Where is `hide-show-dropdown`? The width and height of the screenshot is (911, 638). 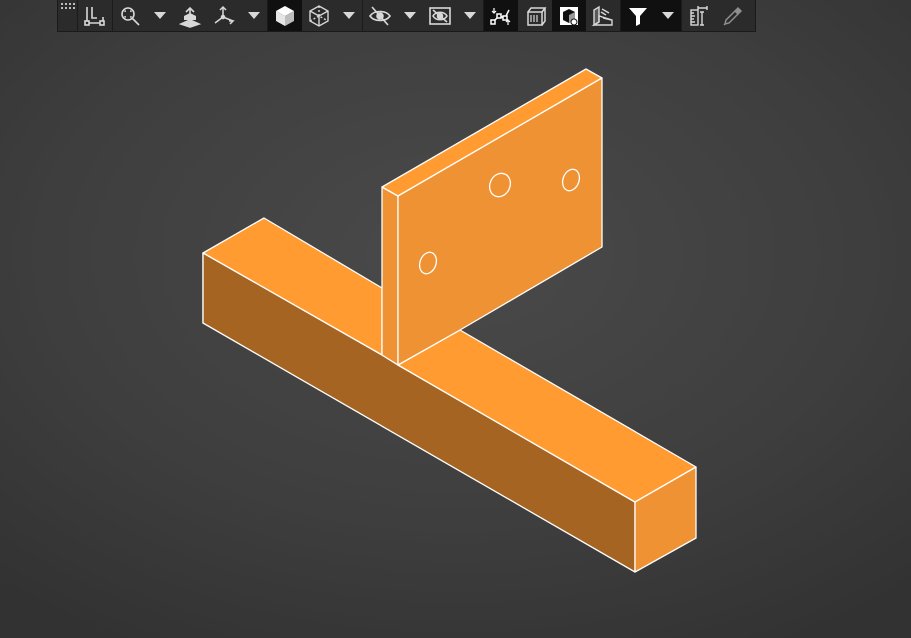
hide-show-dropdown is located at coordinates (410, 15).